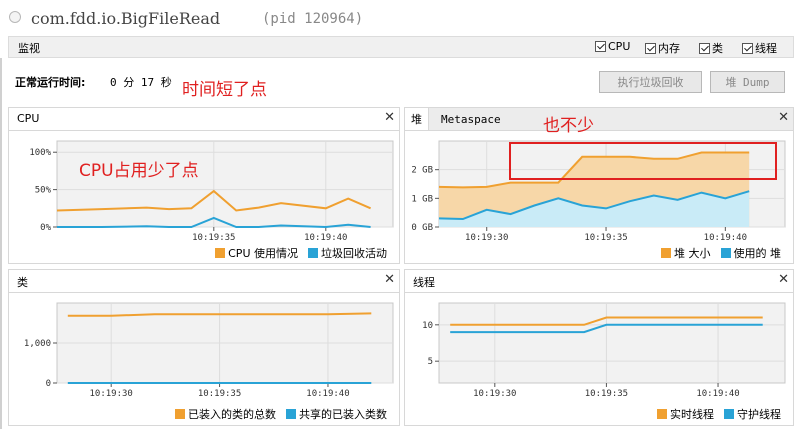 Image resolution: width=798 pixels, height=429 pixels. What do you see at coordinates (471, 119) in the screenshot?
I see `tab-metaspace: Metaspace` at bounding box center [471, 119].